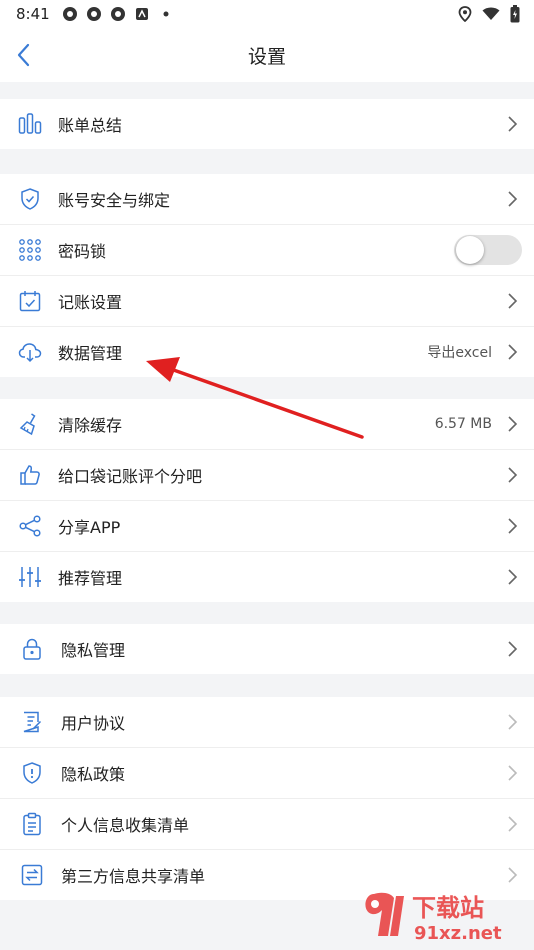 The height and width of the screenshot is (950, 534). I want to click on row-label: 分享APP, so click(89, 527).